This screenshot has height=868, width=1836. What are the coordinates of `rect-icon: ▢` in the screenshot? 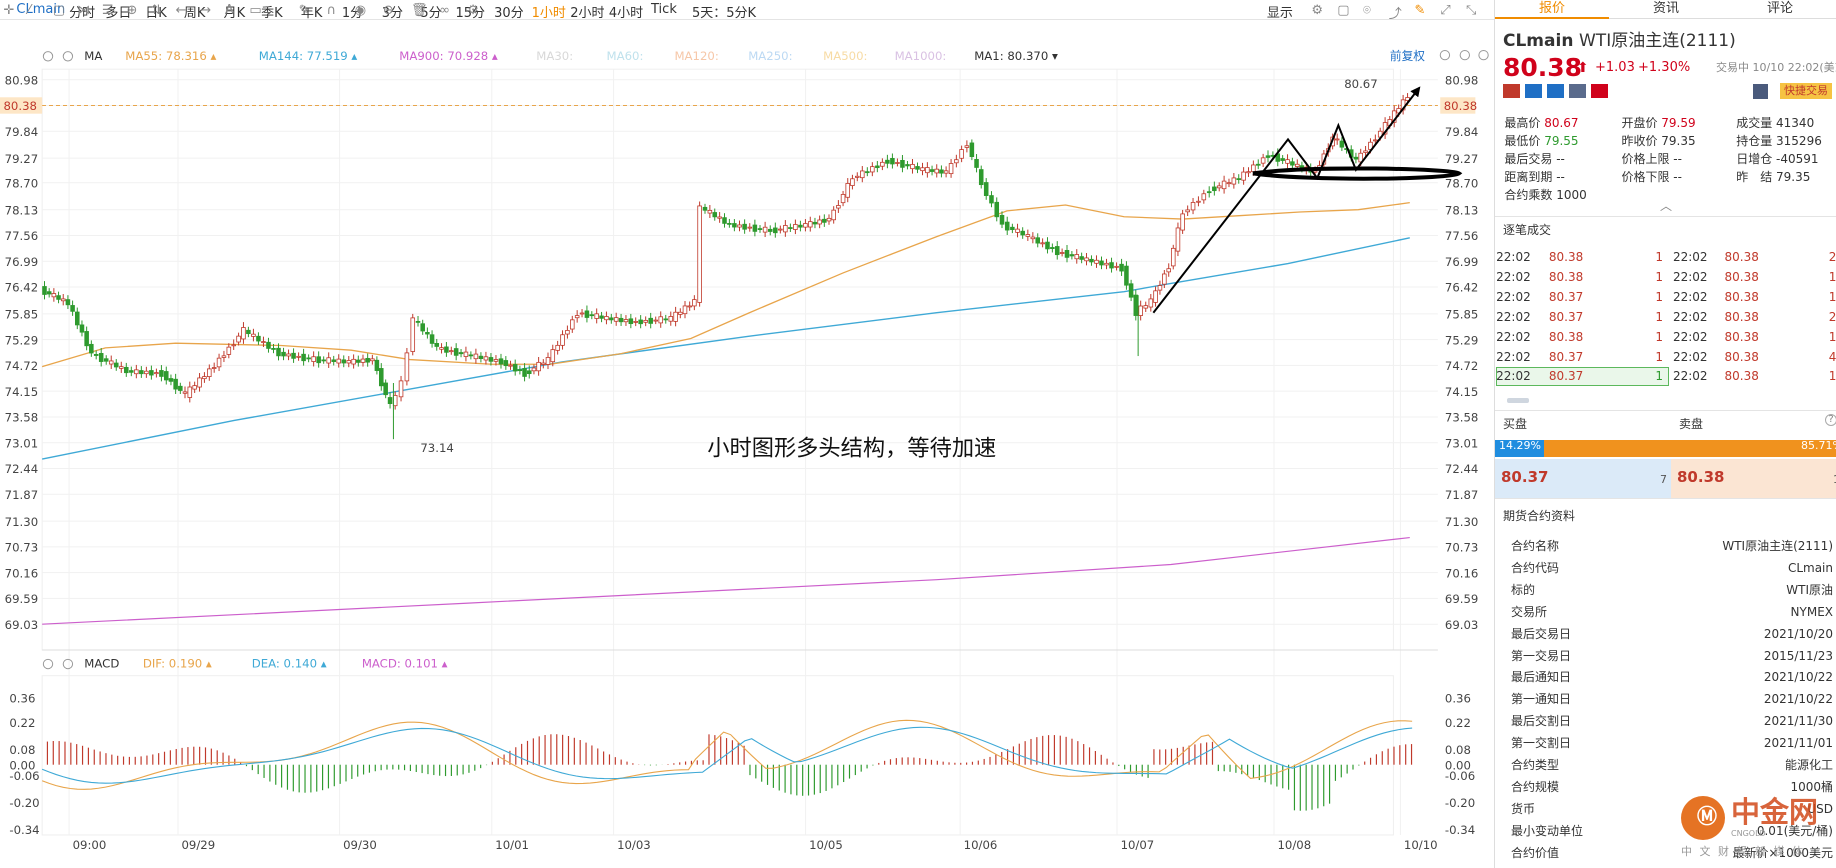 It's located at (59, 10).